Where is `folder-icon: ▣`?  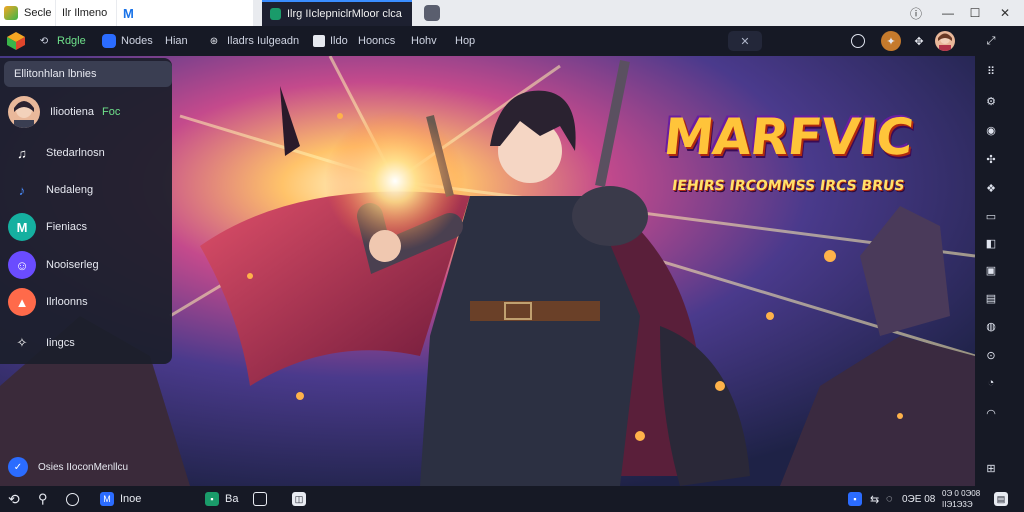 folder-icon: ▣ is located at coordinates (991, 270).